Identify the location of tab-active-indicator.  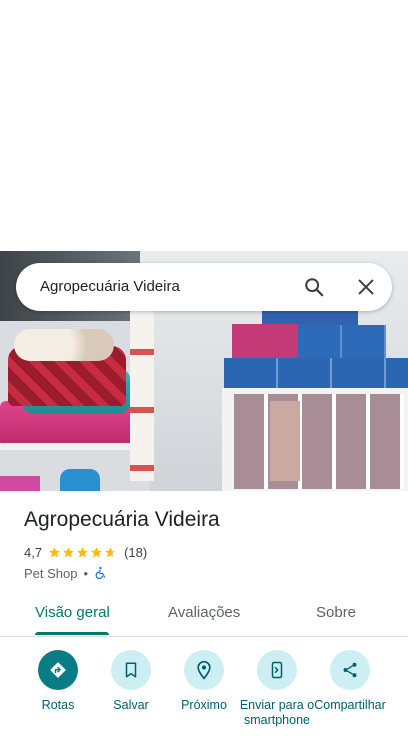
(72, 633).